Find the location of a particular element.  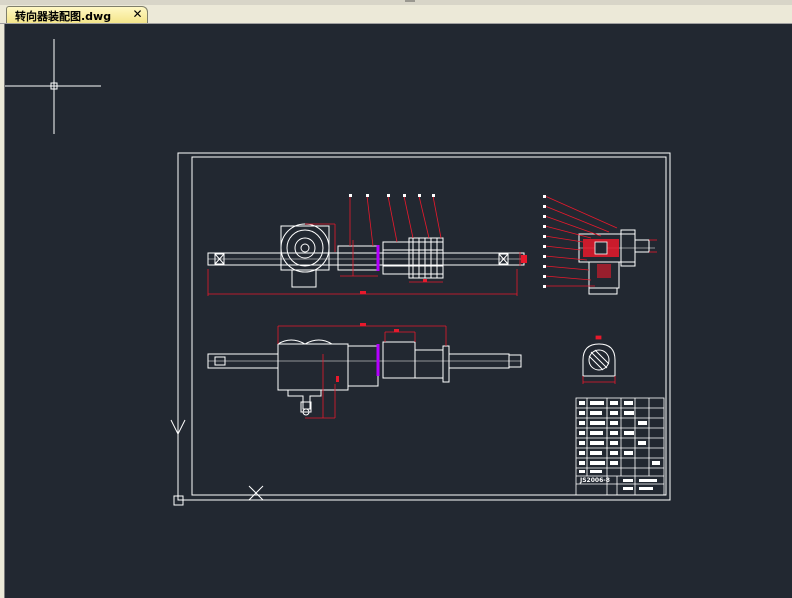

section-view-accents is located at coordinates (600, 241).